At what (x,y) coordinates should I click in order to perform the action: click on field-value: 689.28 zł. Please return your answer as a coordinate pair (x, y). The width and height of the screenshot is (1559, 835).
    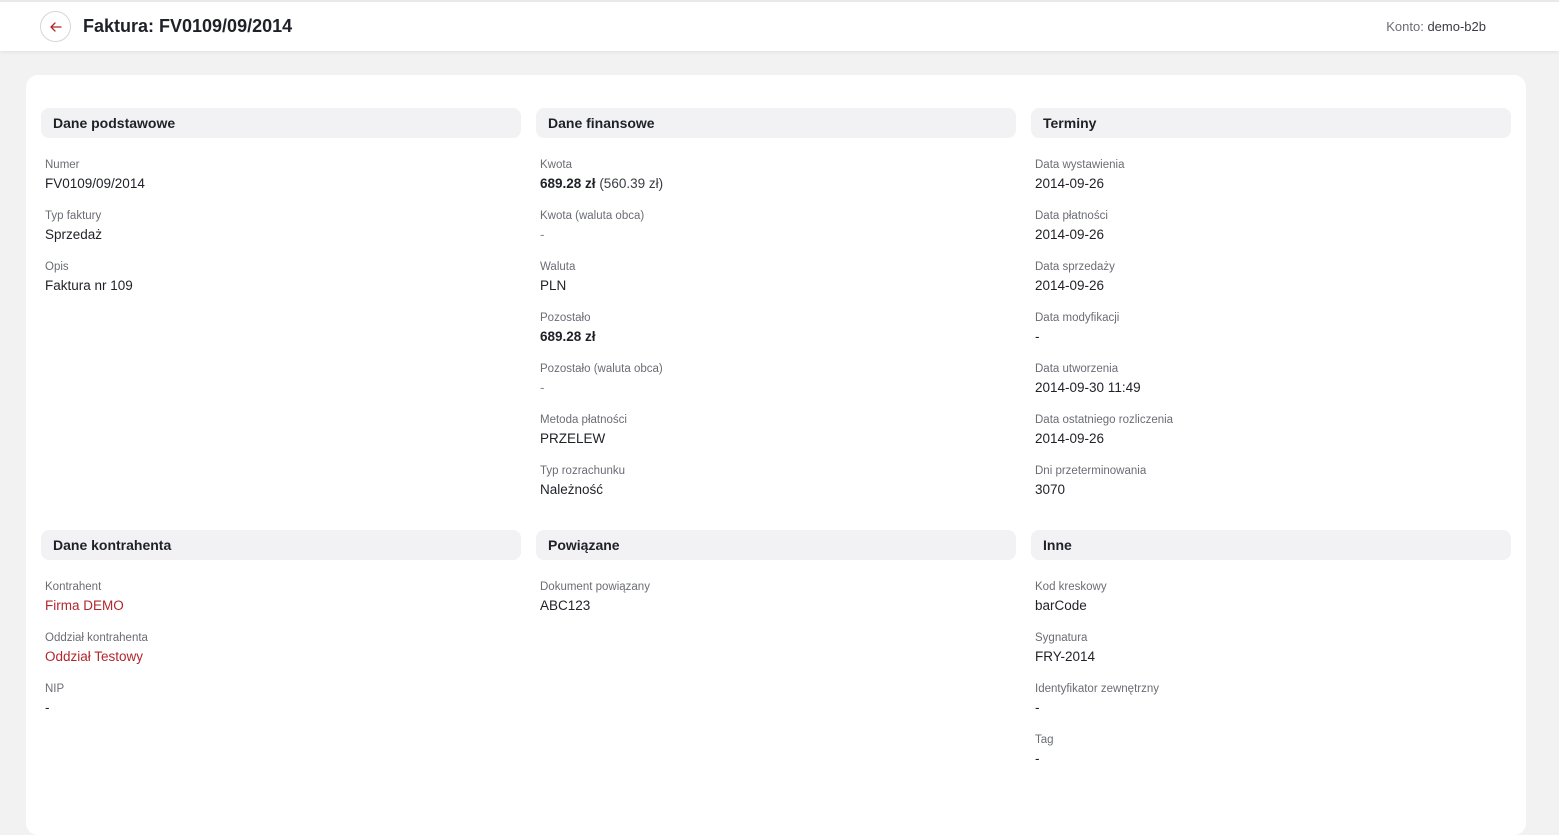
    Looking at the image, I should click on (568, 336).